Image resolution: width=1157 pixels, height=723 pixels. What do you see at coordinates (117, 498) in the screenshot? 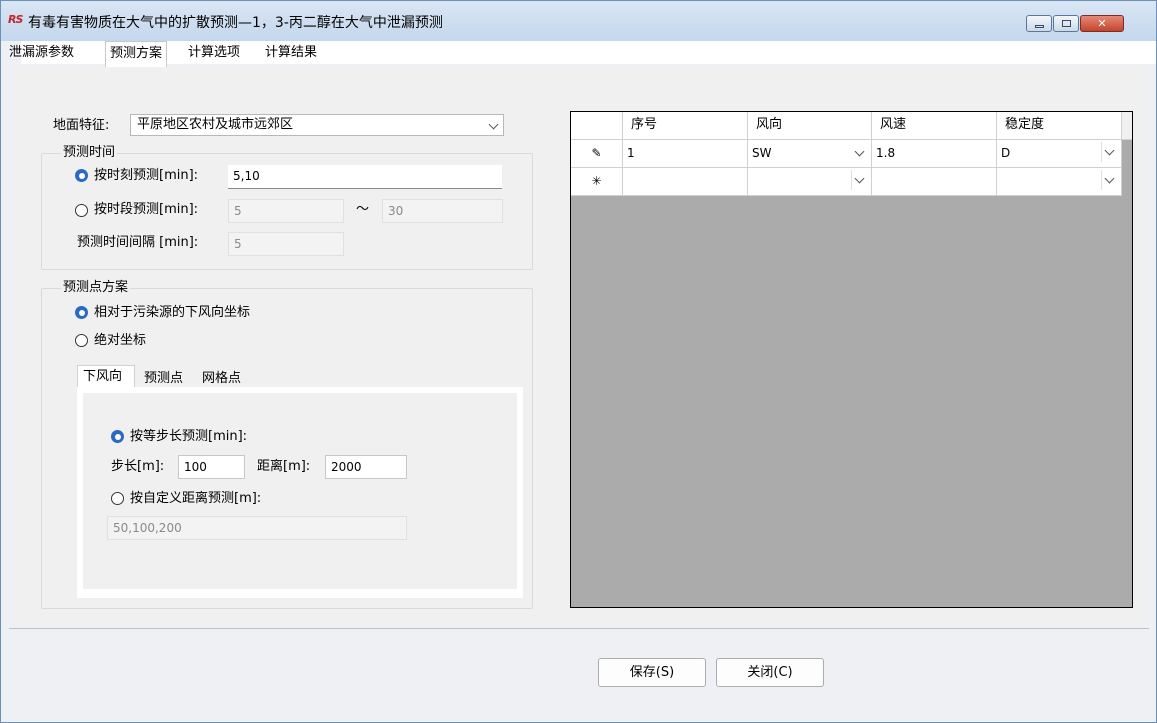
I see `custom-distance-radio` at bounding box center [117, 498].